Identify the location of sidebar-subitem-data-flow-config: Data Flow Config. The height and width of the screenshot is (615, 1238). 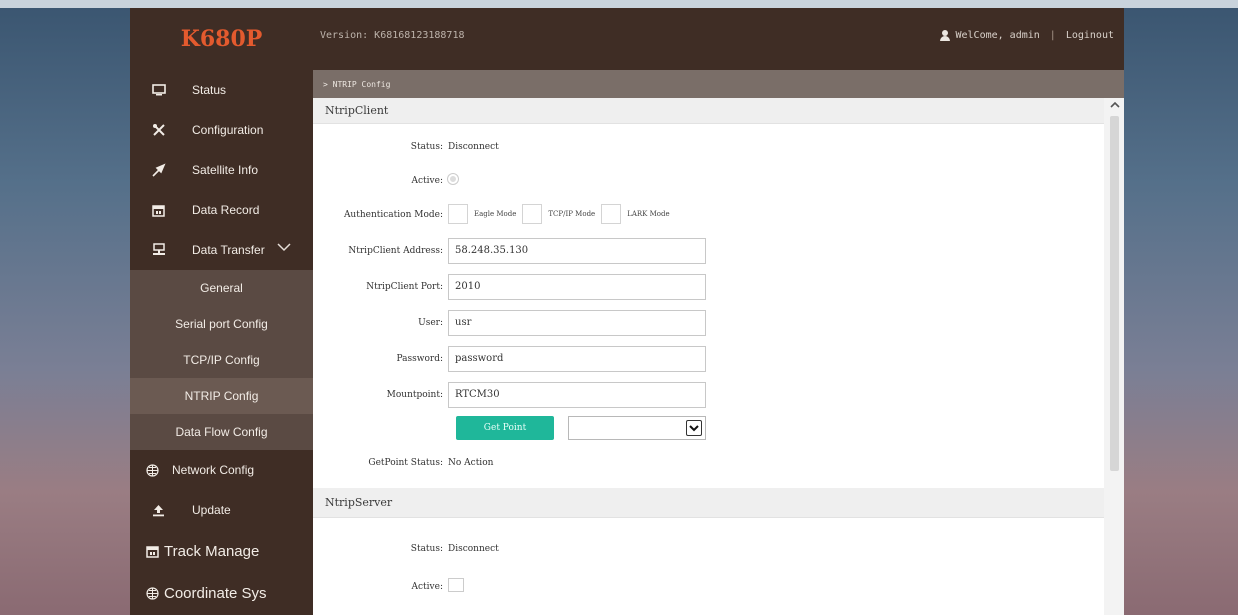
(221, 432).